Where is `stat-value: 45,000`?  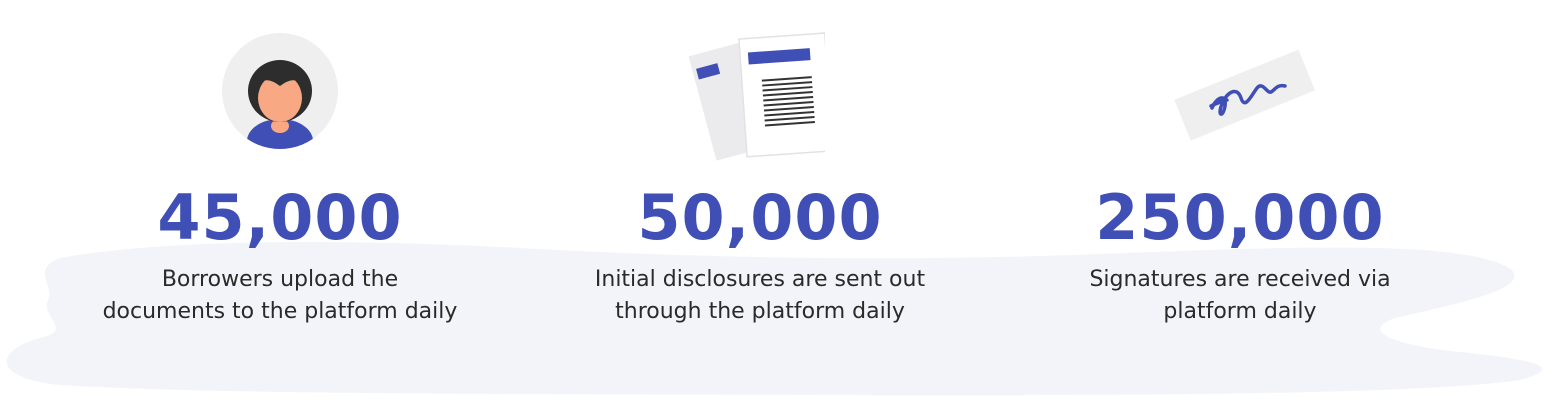 stat-value: 45,000 is located at coordinates (280, 217).